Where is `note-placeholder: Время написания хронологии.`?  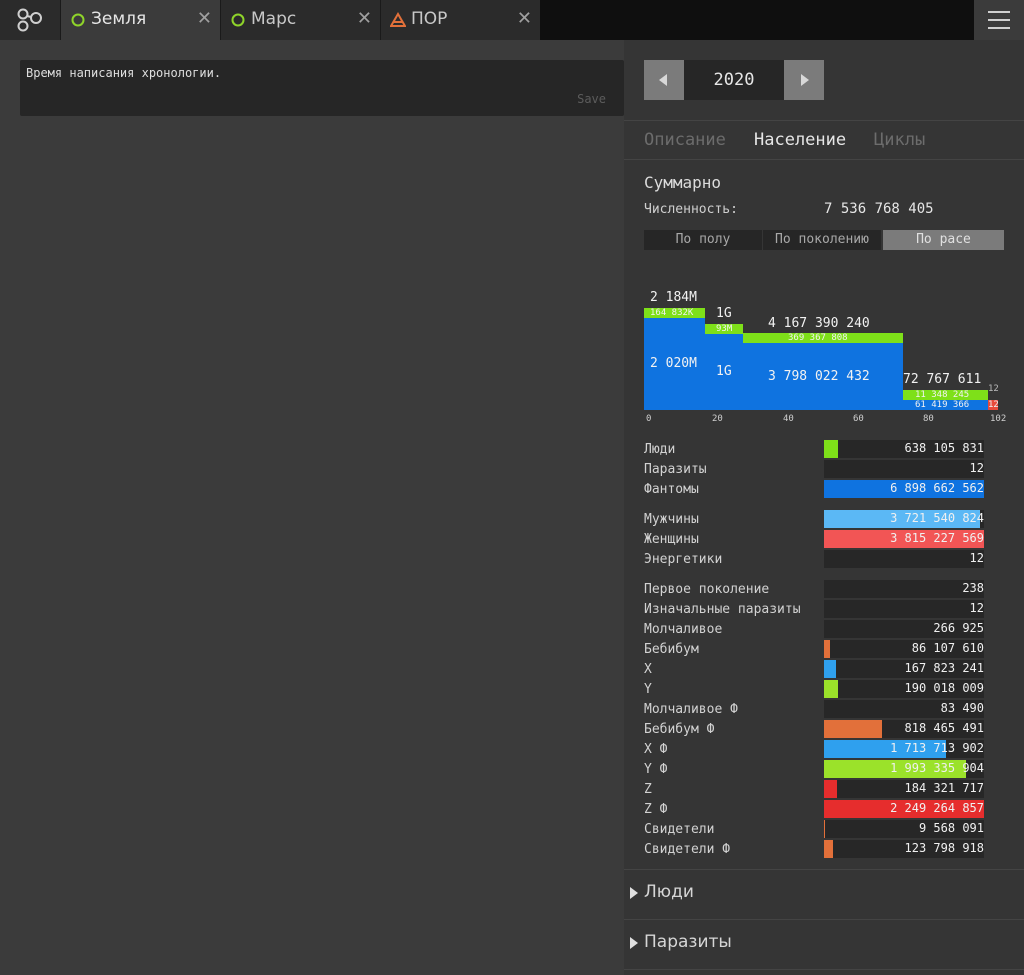
note-placeholder: Время написания хронологии. is located at coordinates (124, 73).